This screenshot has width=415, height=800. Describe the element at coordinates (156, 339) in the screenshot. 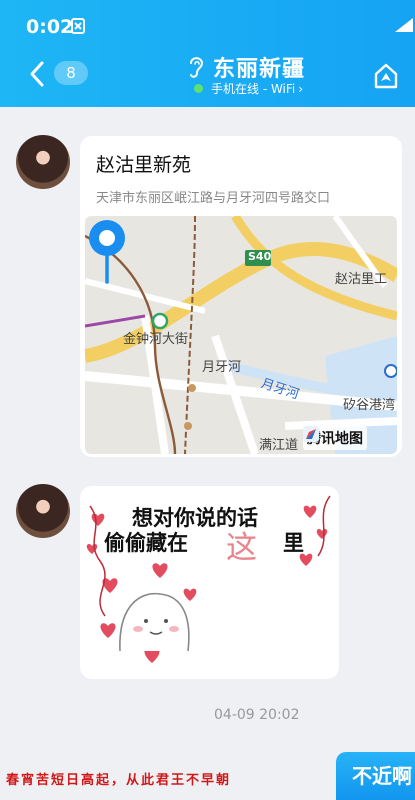

I see `map-label-jinzhonghe: 金钟河大街` at that location.